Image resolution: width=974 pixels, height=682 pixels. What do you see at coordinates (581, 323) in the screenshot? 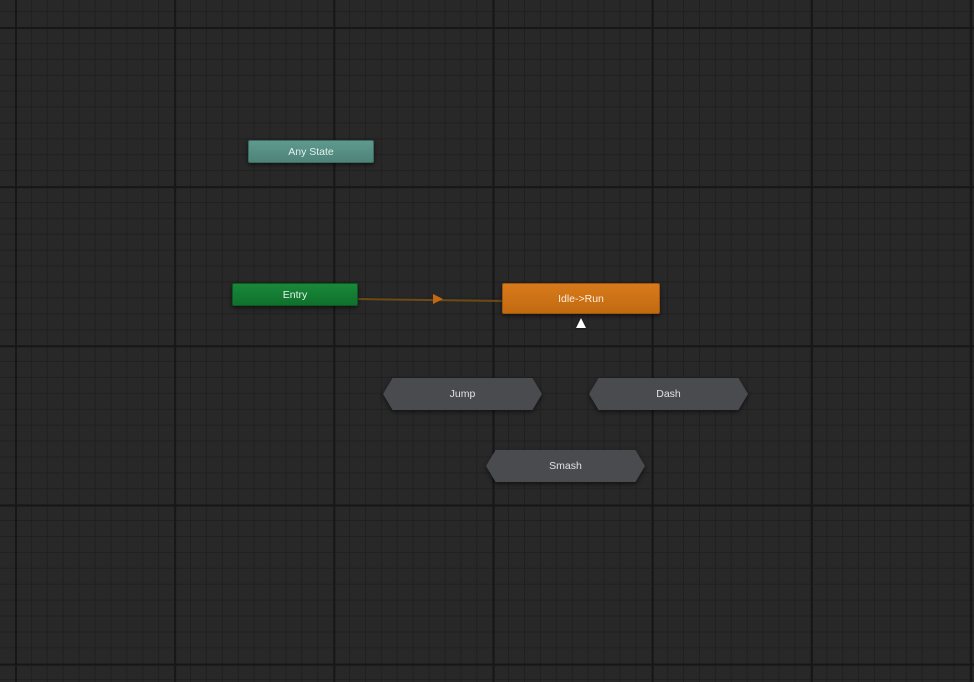
I see `mouse-pointer-icon` at bounding box center [581, 323].